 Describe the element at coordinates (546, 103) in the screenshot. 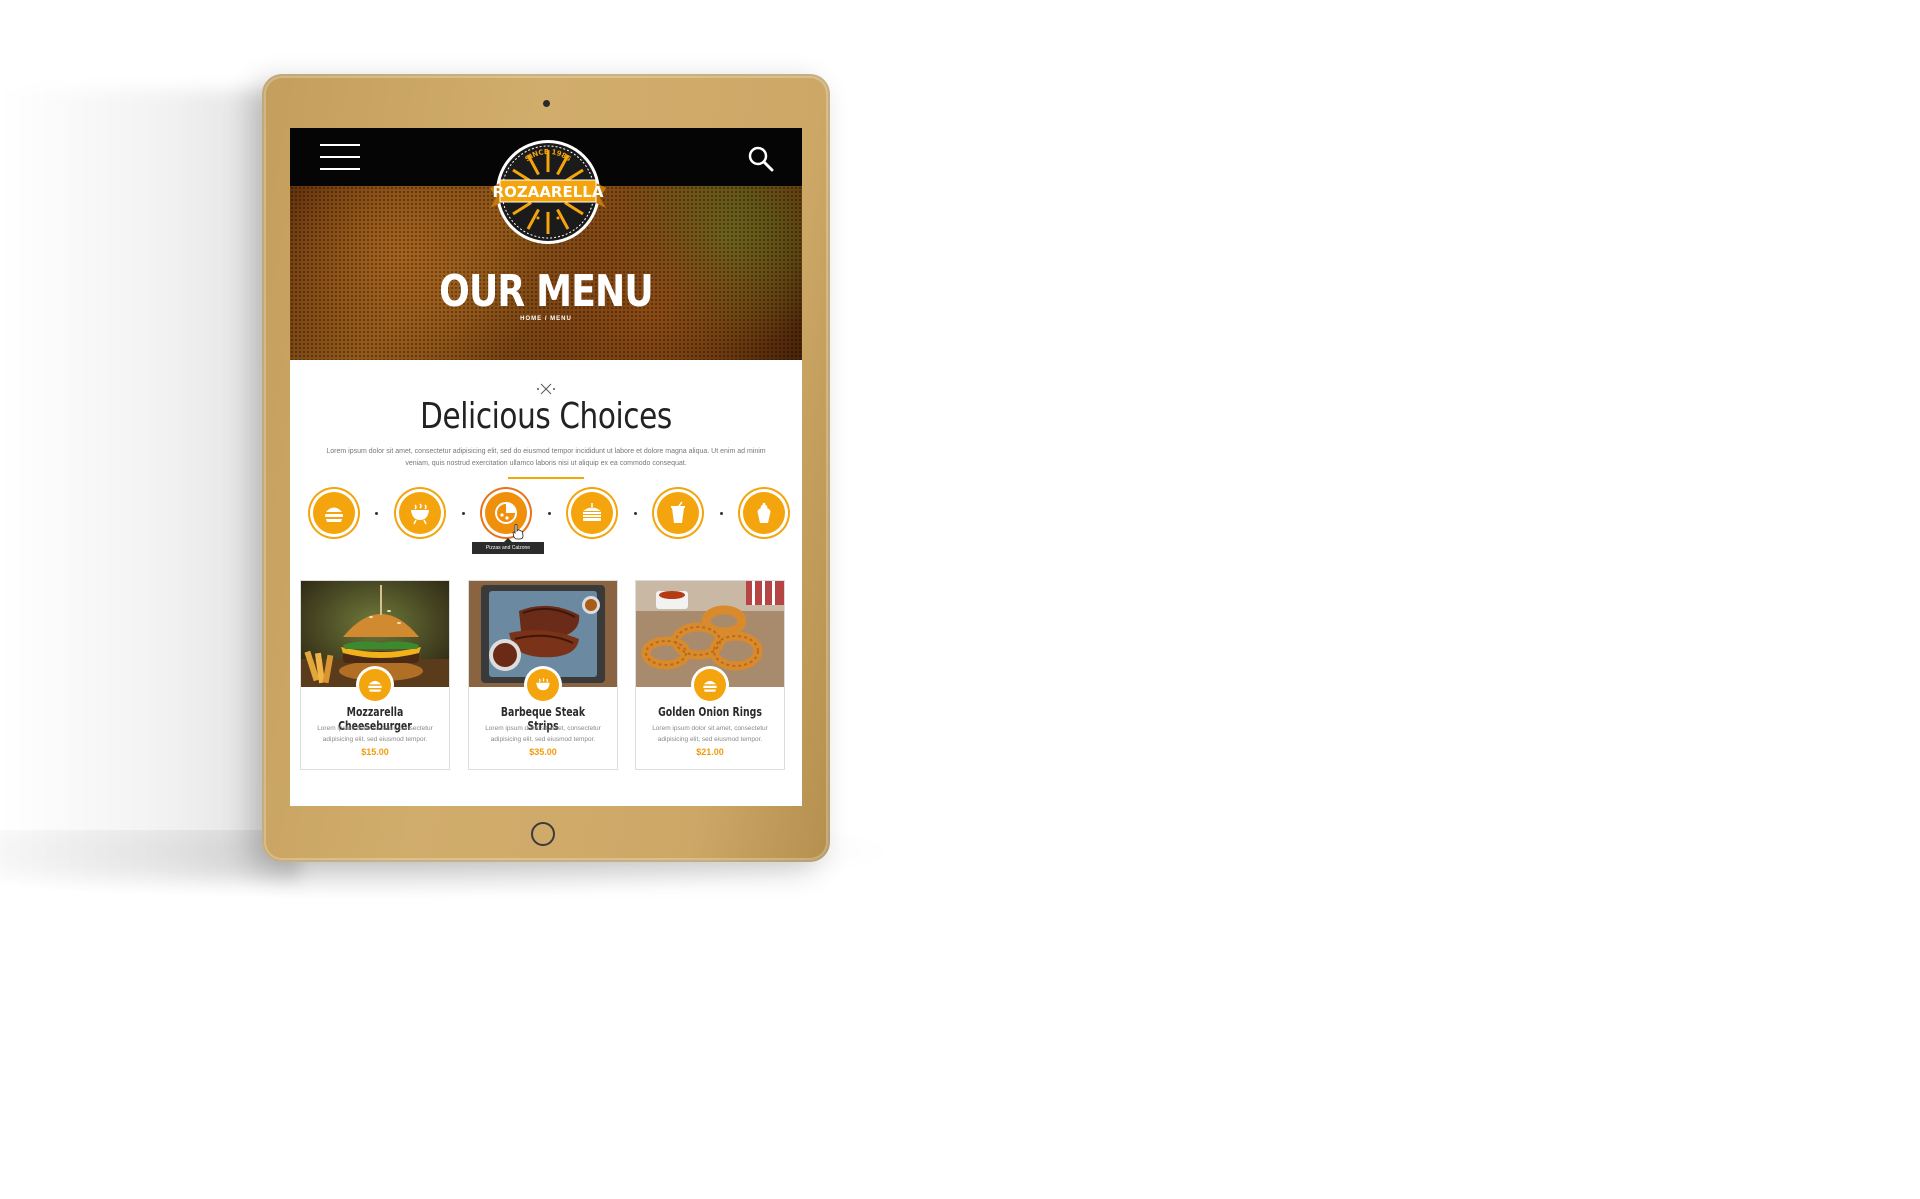

I see `camera-dot` at that location.